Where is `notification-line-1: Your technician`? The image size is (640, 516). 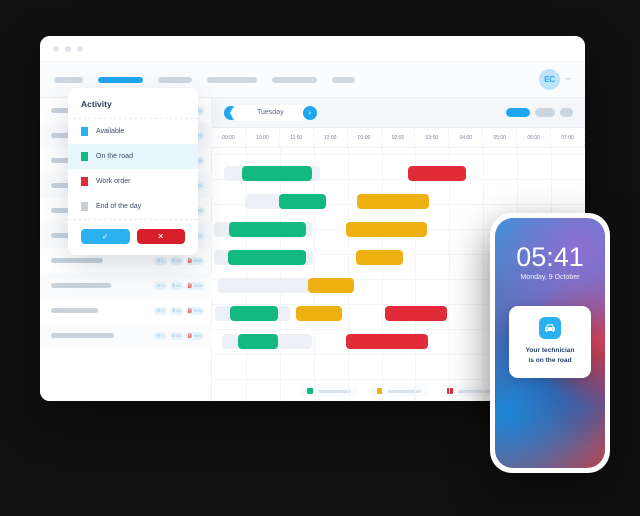
notification-line-1: Your technician is located at coordinates (550, 350).